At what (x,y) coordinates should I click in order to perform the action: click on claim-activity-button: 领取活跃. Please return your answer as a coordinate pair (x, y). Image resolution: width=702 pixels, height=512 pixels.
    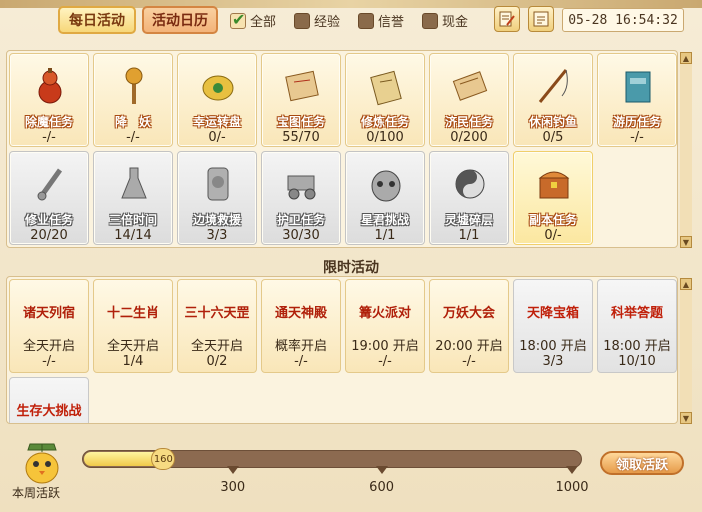
    Looking at the image, I should click on (642, 463).